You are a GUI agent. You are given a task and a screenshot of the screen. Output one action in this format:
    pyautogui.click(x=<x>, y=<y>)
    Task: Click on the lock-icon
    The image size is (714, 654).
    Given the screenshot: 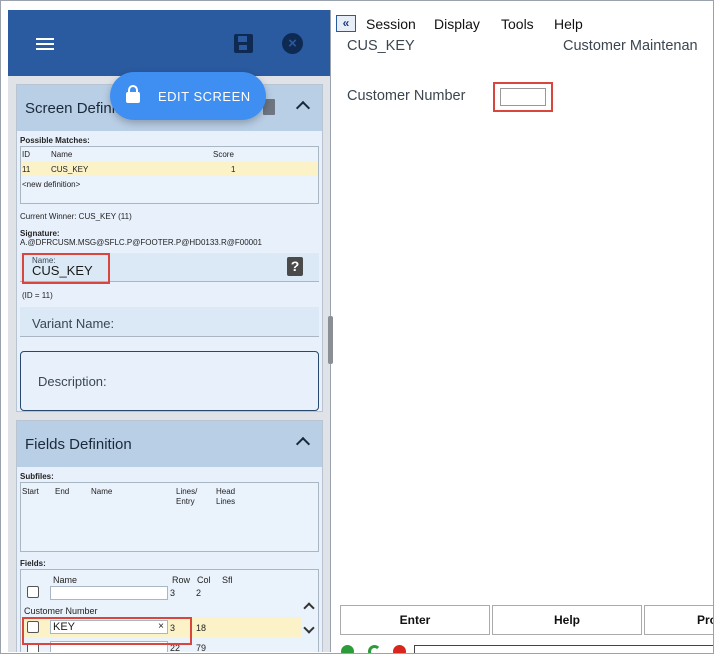 What is the action you would take?
    pyautogui.click(x=133, y=94)
    